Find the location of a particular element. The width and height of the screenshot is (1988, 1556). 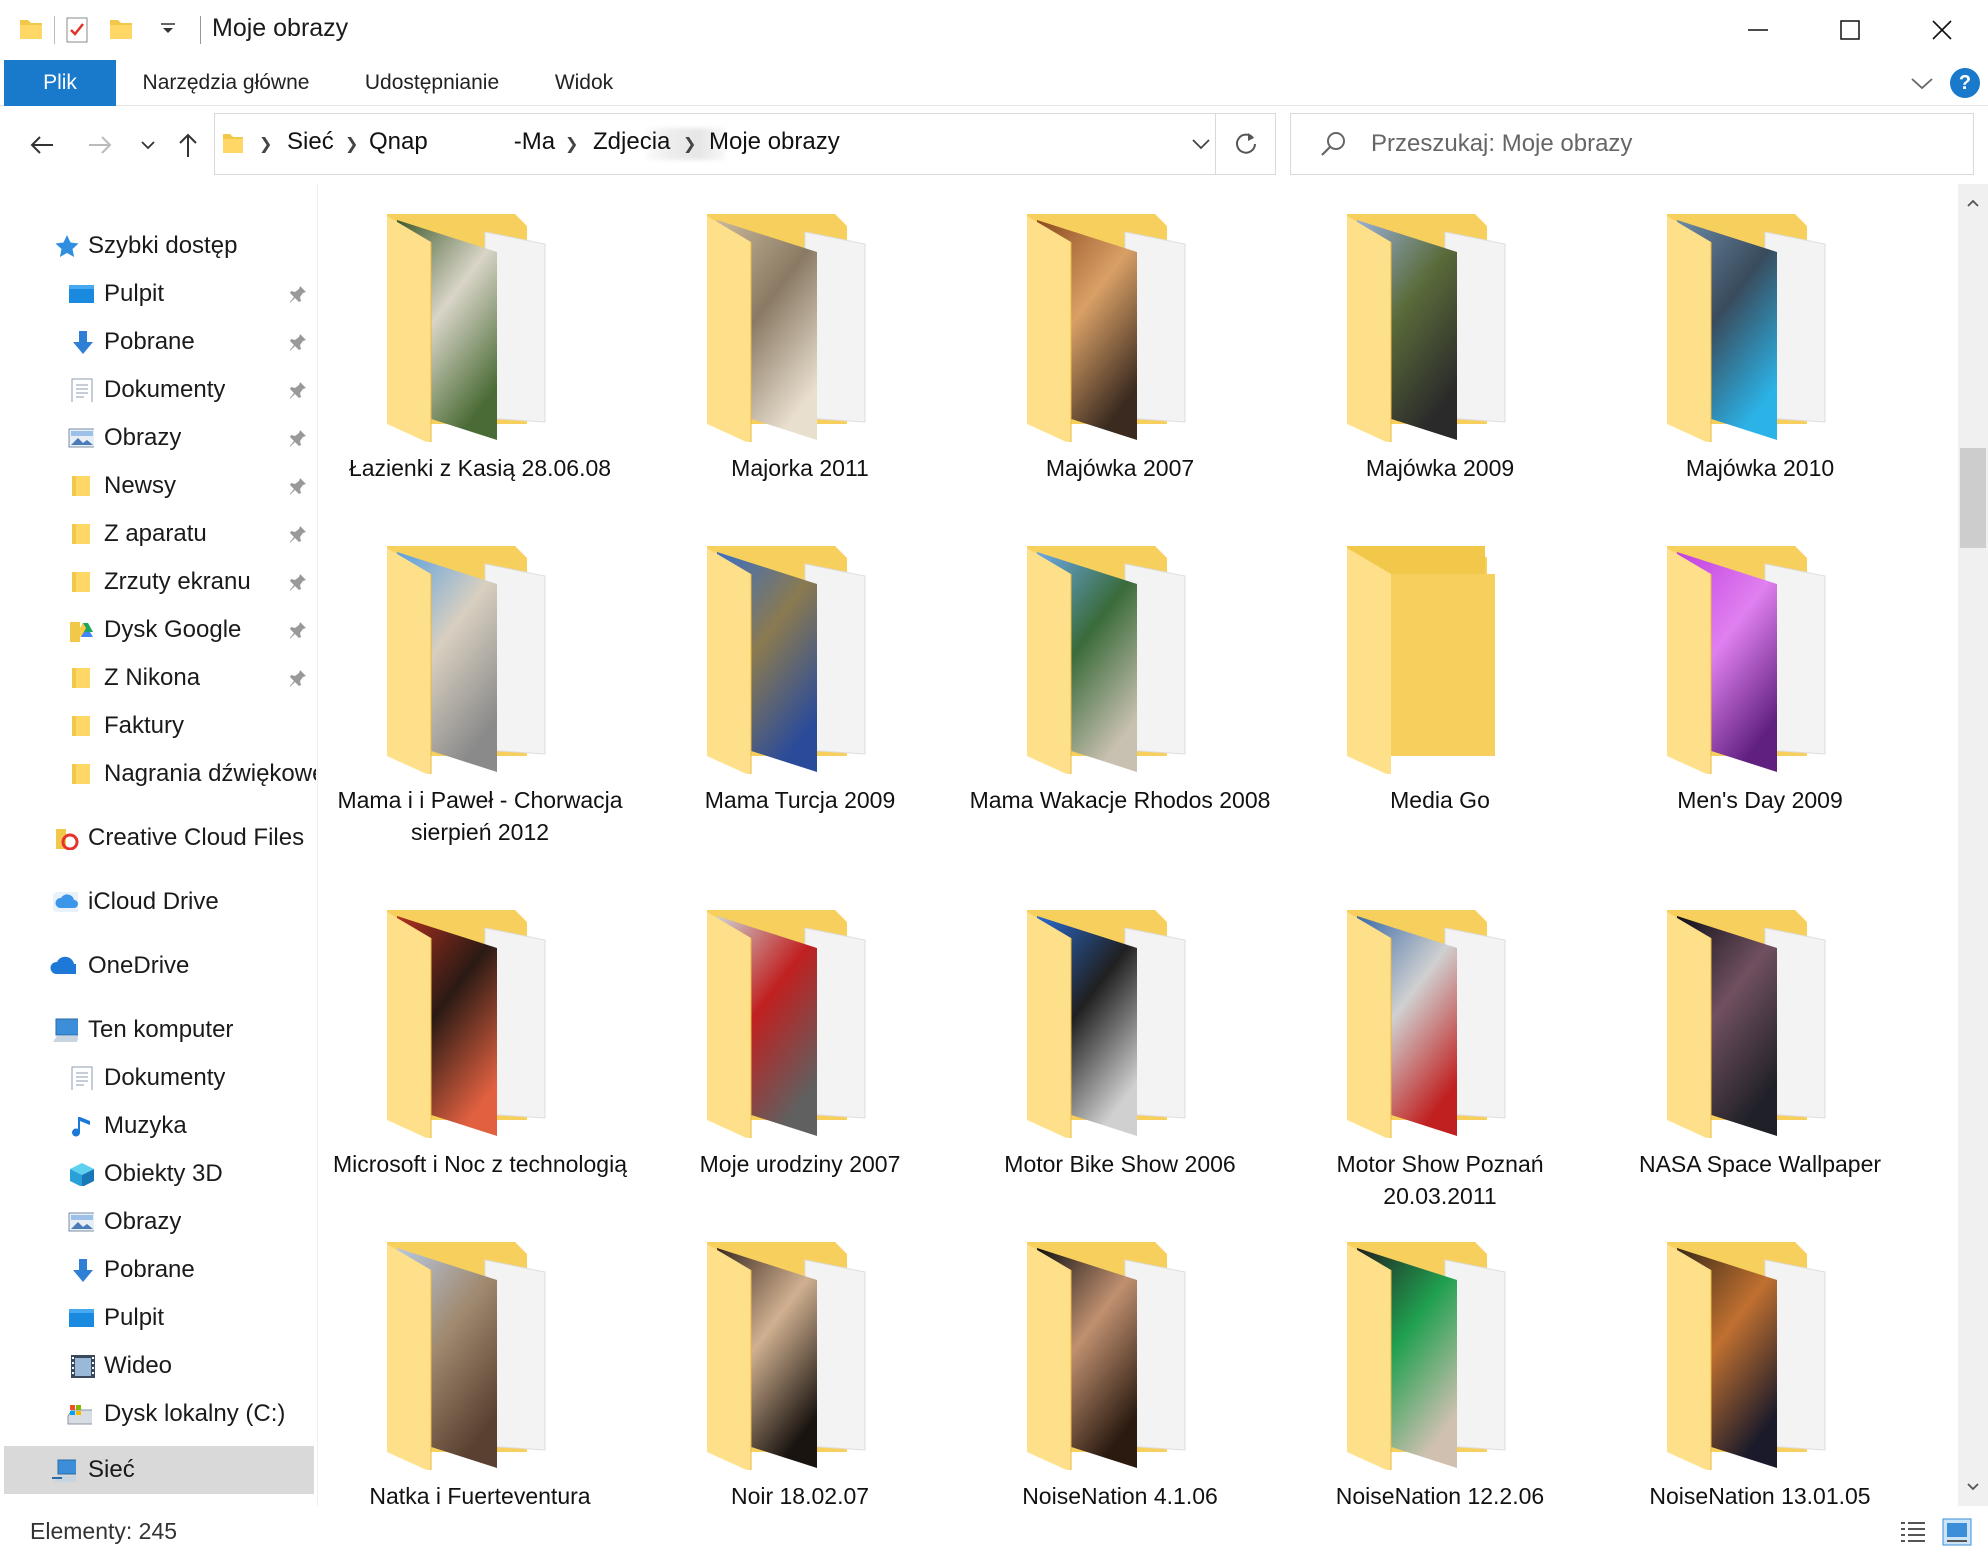

folder-tile: NoiseNation 12.2.06 is located at coordinates (1440, 1373).